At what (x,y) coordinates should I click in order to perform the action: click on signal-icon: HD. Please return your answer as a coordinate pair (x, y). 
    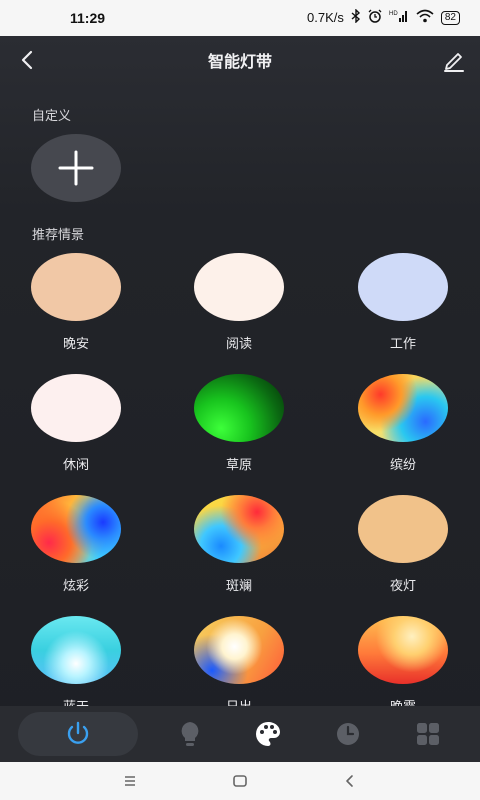
    Looking at the image, I should click on (399, 17).